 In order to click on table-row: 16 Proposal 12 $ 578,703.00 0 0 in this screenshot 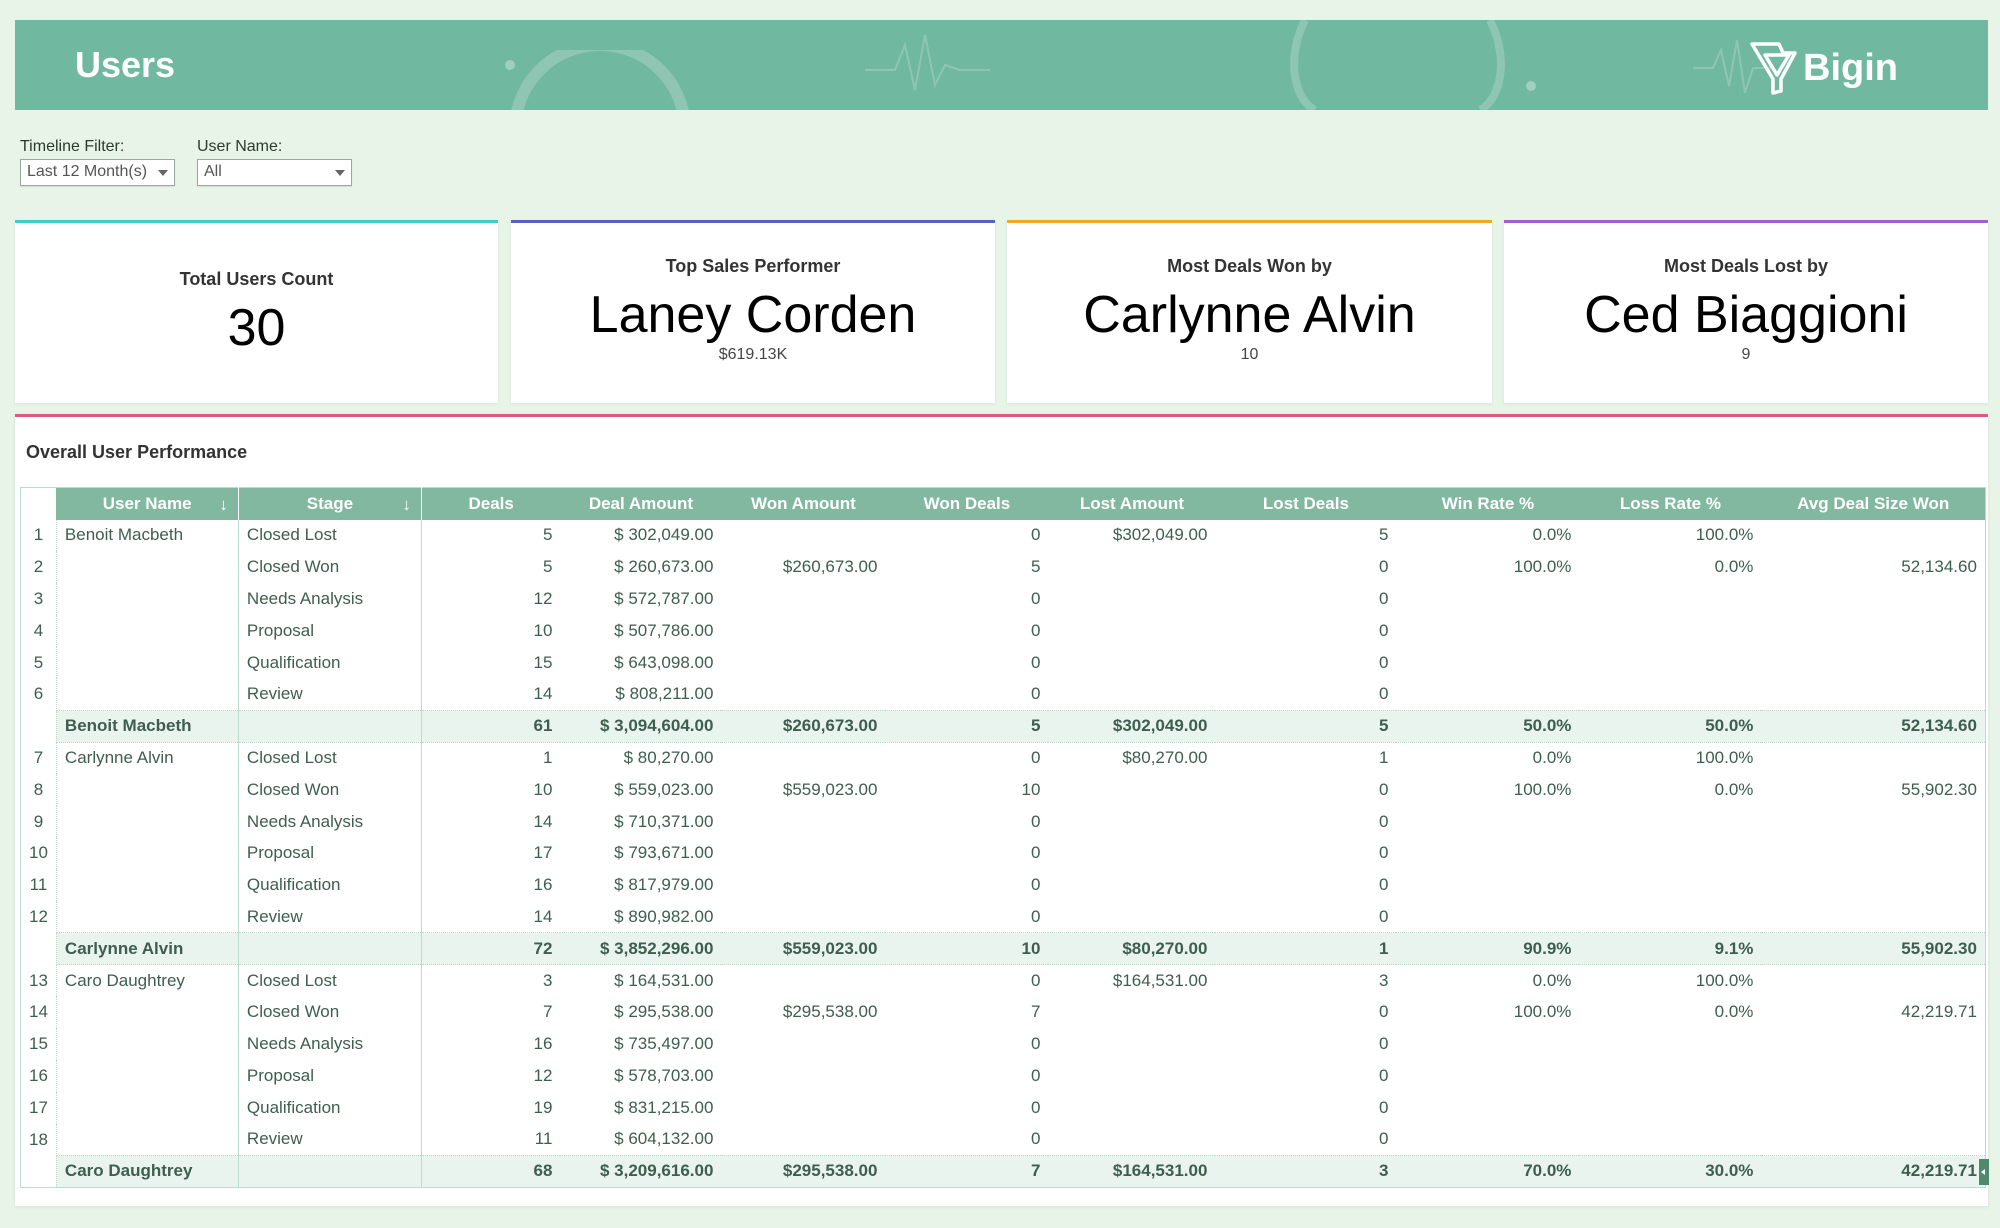, I will do `click(1003, 1076)`.